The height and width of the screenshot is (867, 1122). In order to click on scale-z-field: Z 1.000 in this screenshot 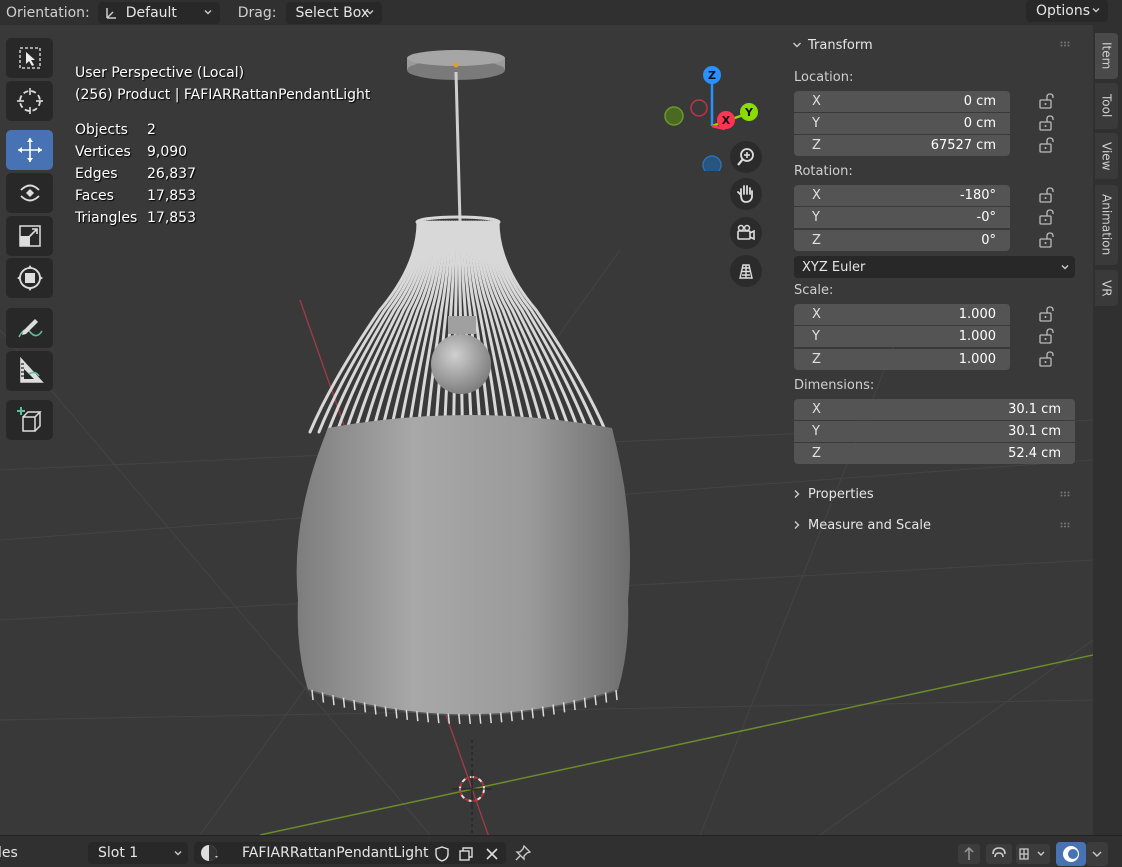, I will do `click(902, 359)`.